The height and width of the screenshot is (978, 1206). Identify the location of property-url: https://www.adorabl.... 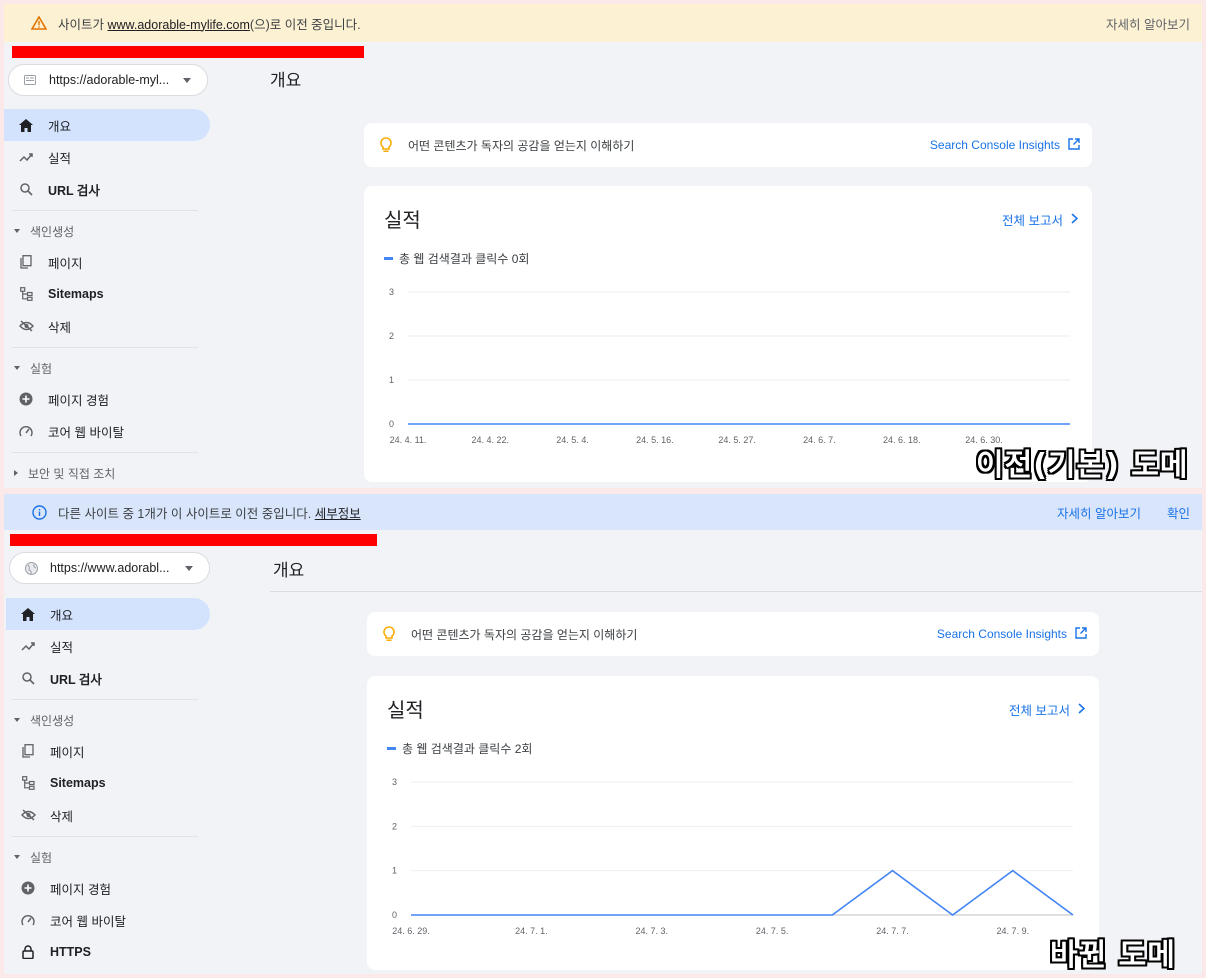
(110, 568).